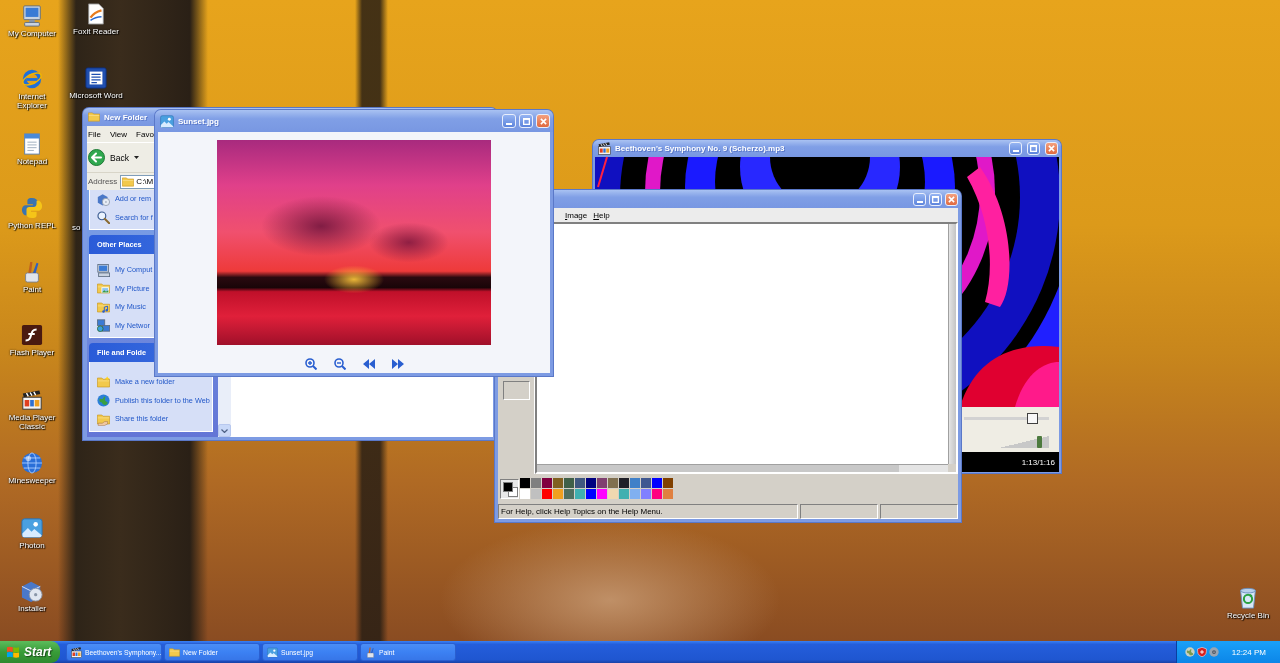 Image resolution: width=1280 pixels, height=663 pixels. What do you see at coordinates (96, 31) in the screenshot?
I see `icon-label: Foxit Reader` at bounding box center [96, 31].